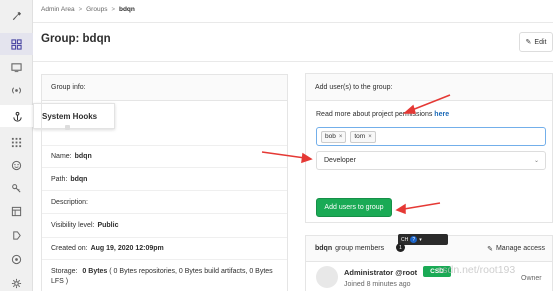  What do you see at coordinates (67, 127) in the screenshot?
I see `group-avatar` at bounding box center [67, 127].